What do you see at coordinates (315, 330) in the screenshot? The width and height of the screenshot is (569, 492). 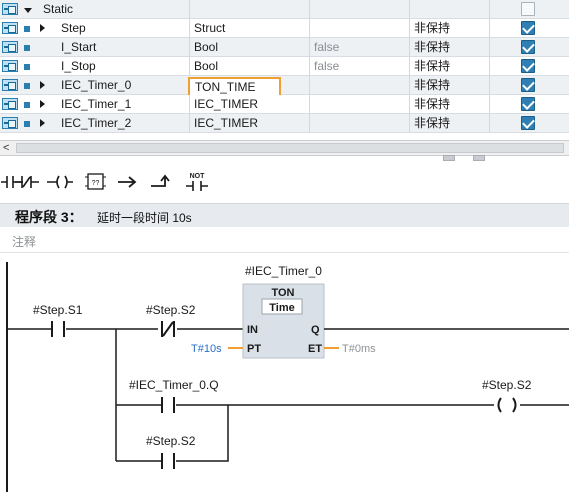 I see `pin-q: Q` at bounding box center [315, 330].